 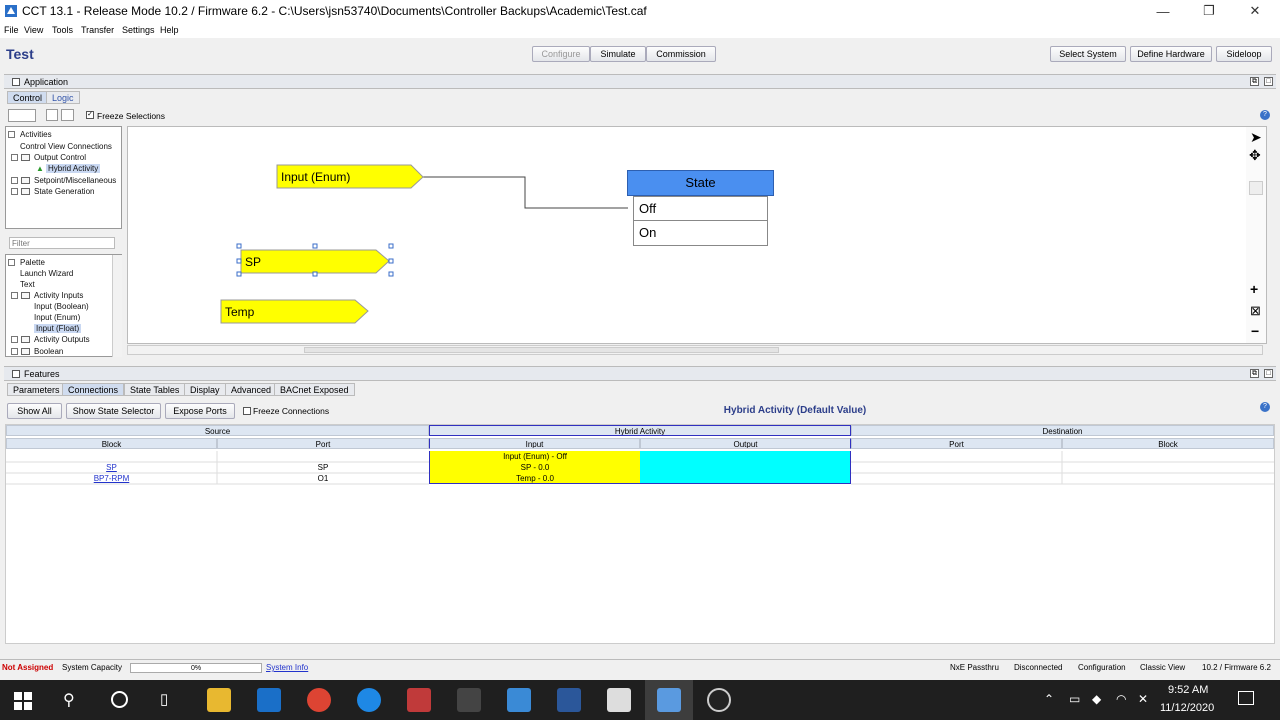 What do you see at coordinates (323, 443) in the screenshot?
I see `col-source-port: Port` at bounding box center [323, 443].